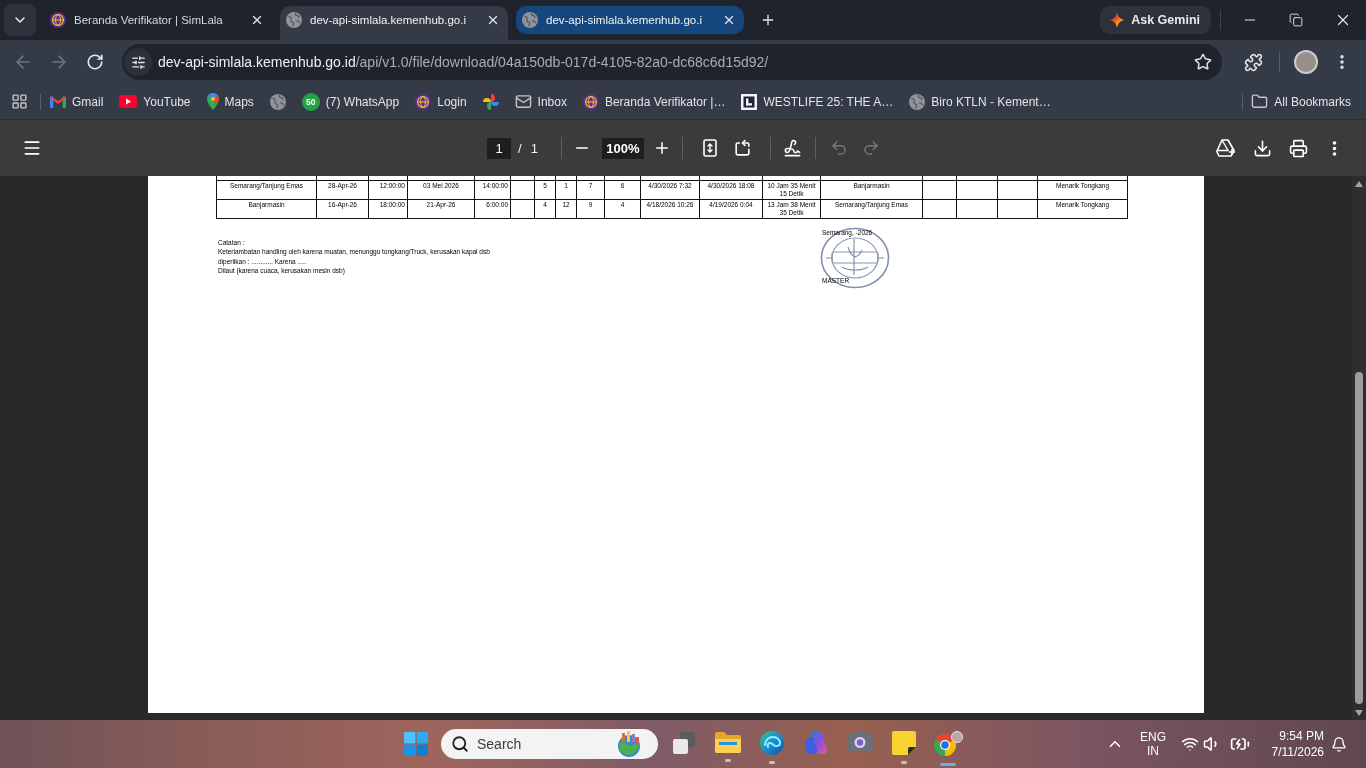  I want to click on clock: 9:54 PM 7/11/2026, so click(1294, 744).